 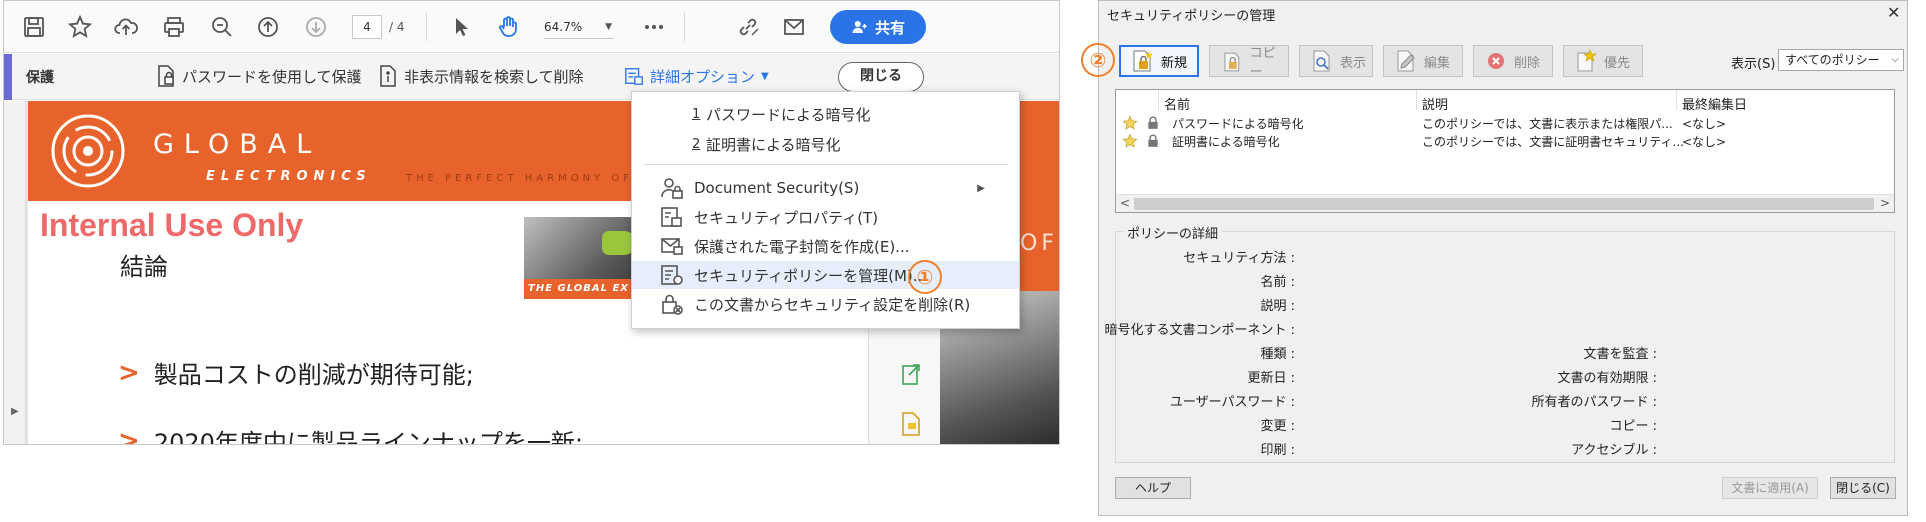 I want to click on bullet-text: 製品コストの削減が期待可能;, so click(x=313, y=375).